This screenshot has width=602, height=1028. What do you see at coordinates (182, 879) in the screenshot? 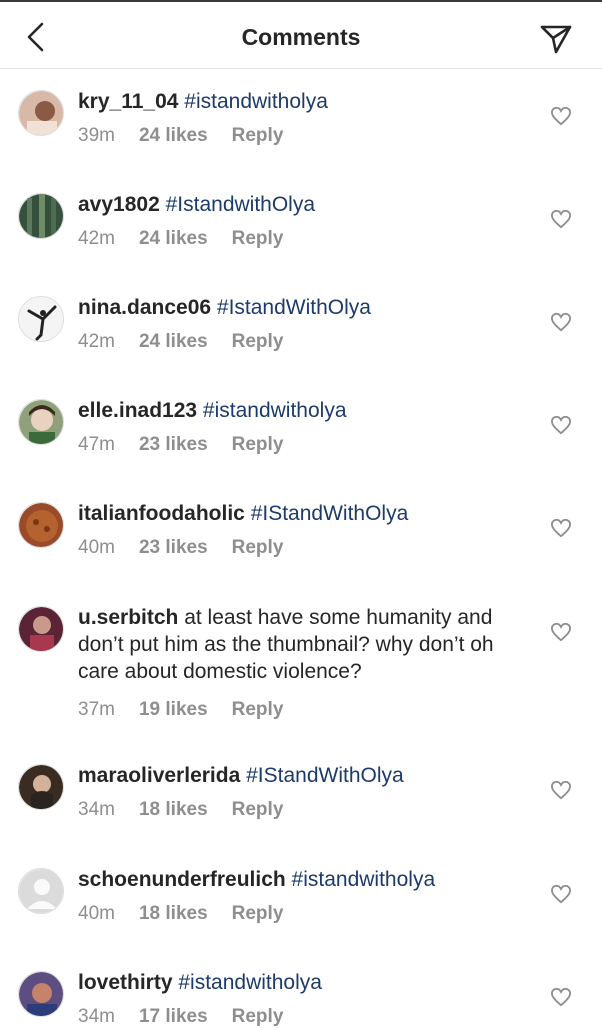
I see `comment-username: schoenunderfreulich` at bounding box center [182, 879].